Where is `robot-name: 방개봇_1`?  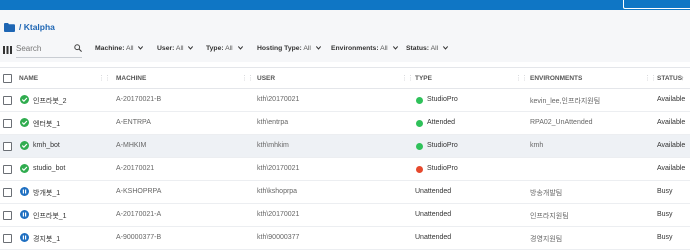 robot-name: 방개봇_1 is located at coordinates (46, 193).